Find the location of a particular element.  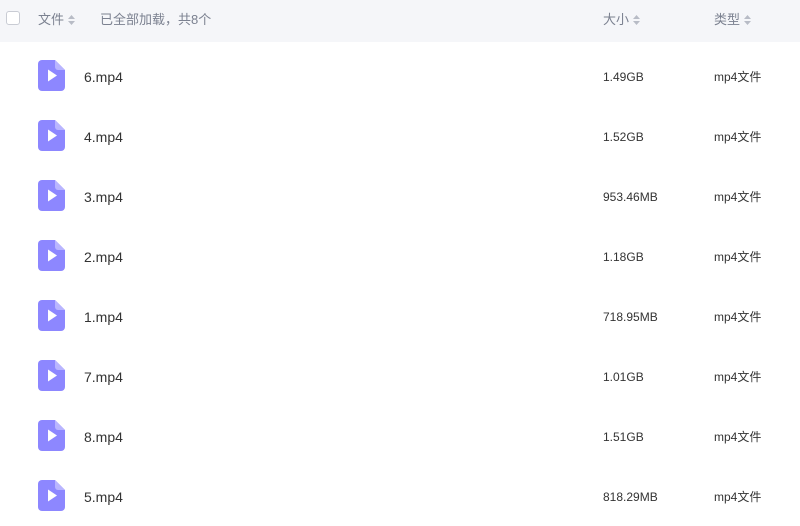

file-name: 5.mp4 is located at coordinates (103, 497).